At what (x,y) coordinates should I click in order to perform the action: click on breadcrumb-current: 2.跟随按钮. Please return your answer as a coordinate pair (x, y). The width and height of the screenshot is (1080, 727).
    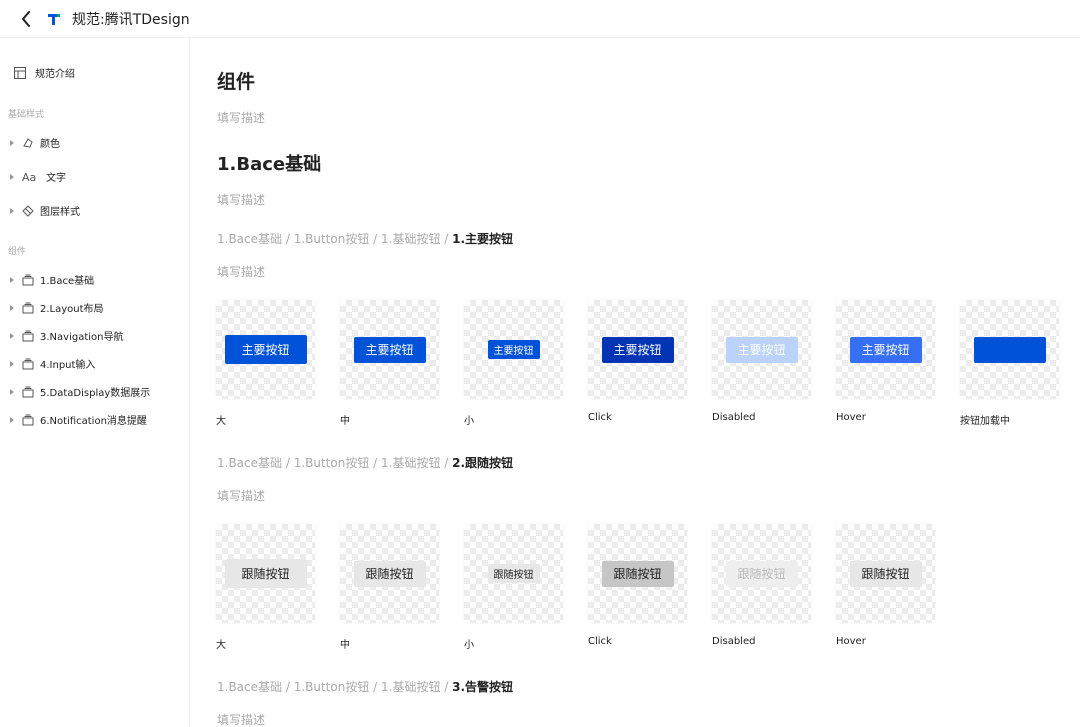
    Looking at the image, I should click on (483, 463).